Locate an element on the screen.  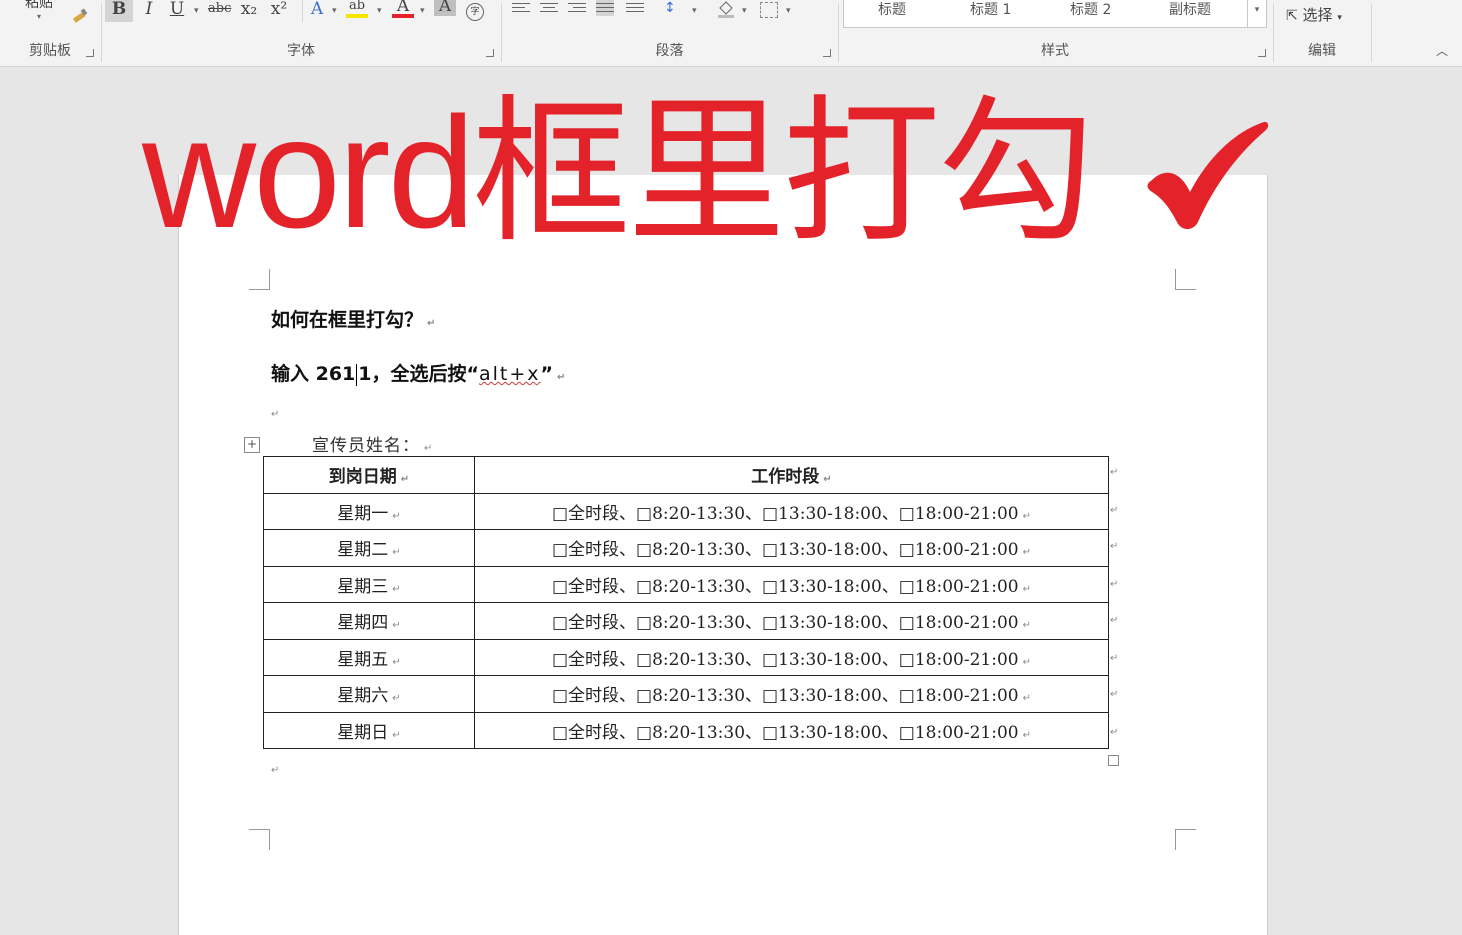
question-line: 如何在框里打勾？ ↵ is located at coordinates (353, 318).